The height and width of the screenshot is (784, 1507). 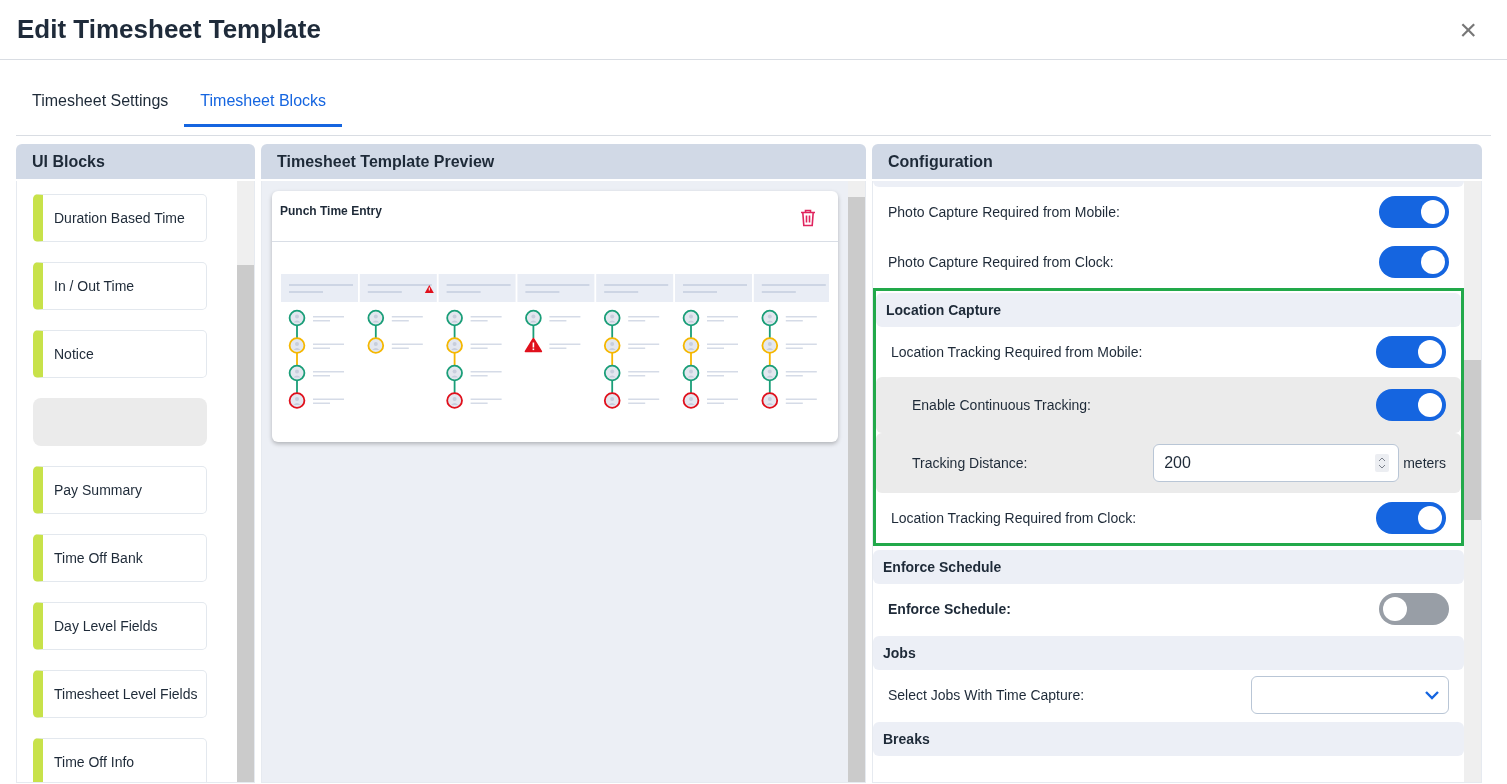 What do you see at coordinates (120, 558) in the screenshot?
I see `ui-block-item: Time Off Bank` at bounding box center [120, 558].